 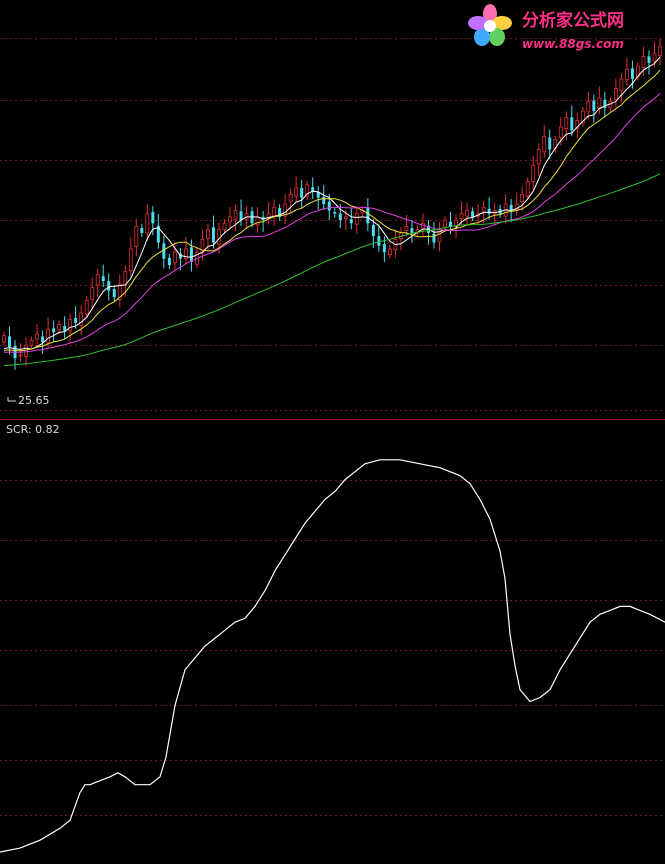 I want to click on watermark-url: www.88gs.com, so click(x=573, y=44).